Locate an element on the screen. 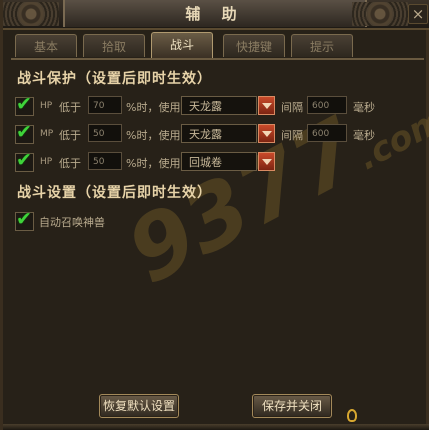 Image resolution: width=429 pixels, height=430 pixels. row3-threshold-input: 50 is located at coordinates (105, 161).